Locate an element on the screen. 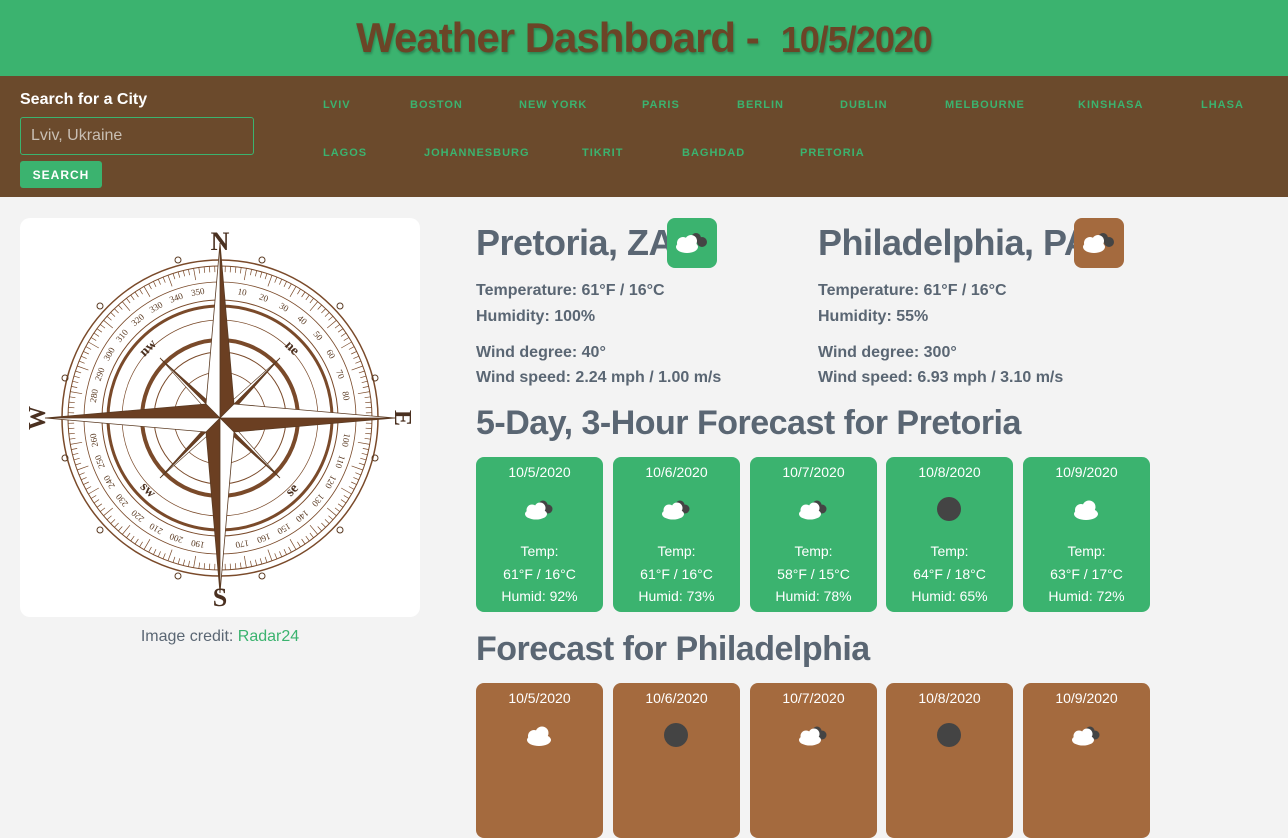  forecast-card-pretoria-4: 10/8/2020 Temp: 64°F / 18°C Humid: 65% is located at coordinates (949, 534).